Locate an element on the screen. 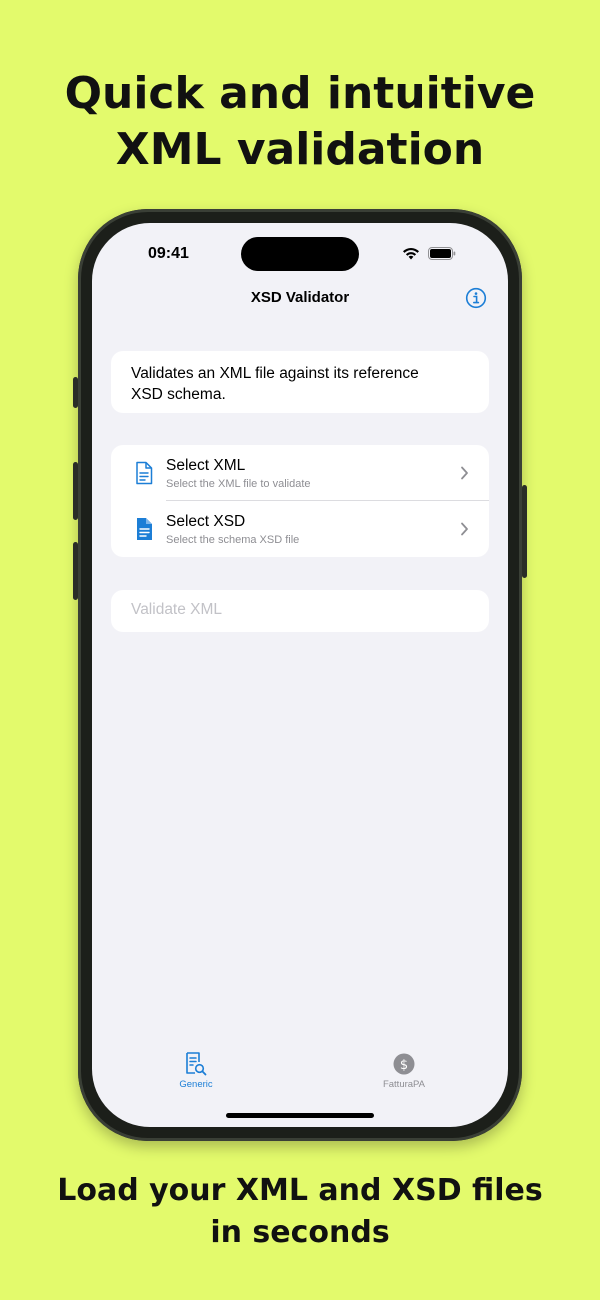  dollar-circle-icon: $ is located at coordinates (404, 1064).